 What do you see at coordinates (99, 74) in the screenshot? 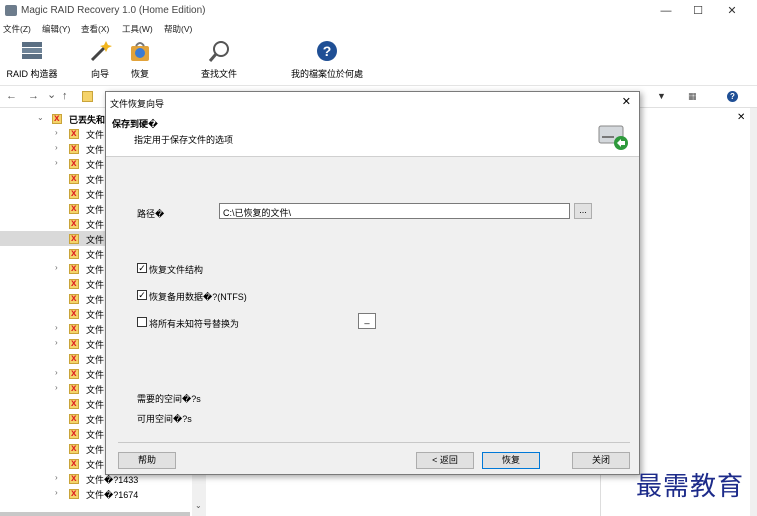
I see `wizard-label: 向导` at bounding box center [99, 74].